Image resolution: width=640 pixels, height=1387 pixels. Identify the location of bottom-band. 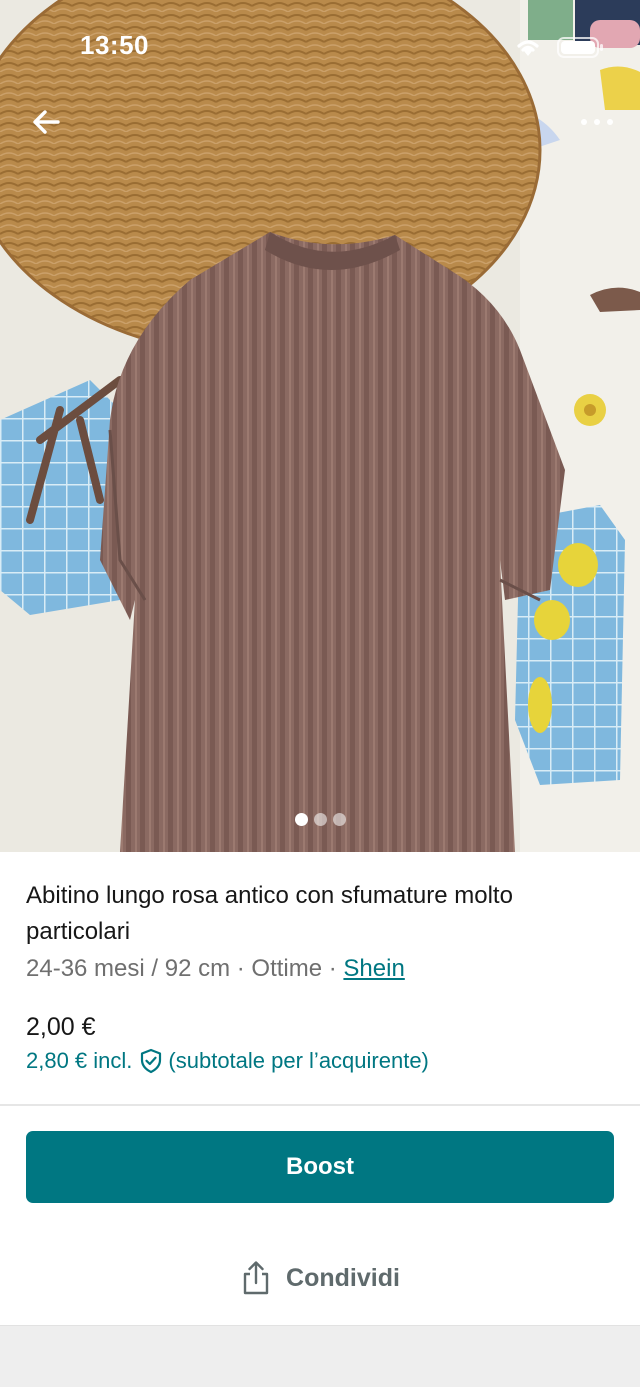
(320, 1356).